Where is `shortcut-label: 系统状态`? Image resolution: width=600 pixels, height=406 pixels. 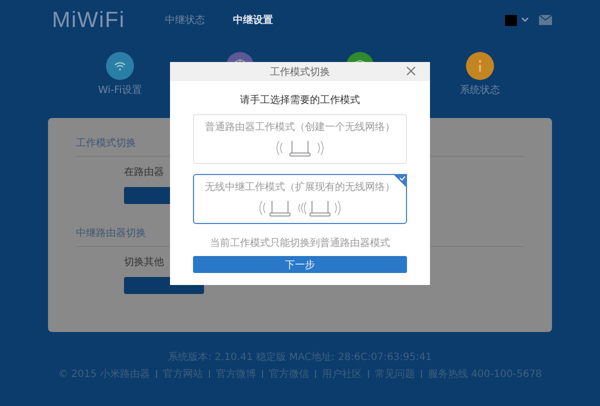 shortcut-label: 系统状态 is located at coordinates (480, 90).